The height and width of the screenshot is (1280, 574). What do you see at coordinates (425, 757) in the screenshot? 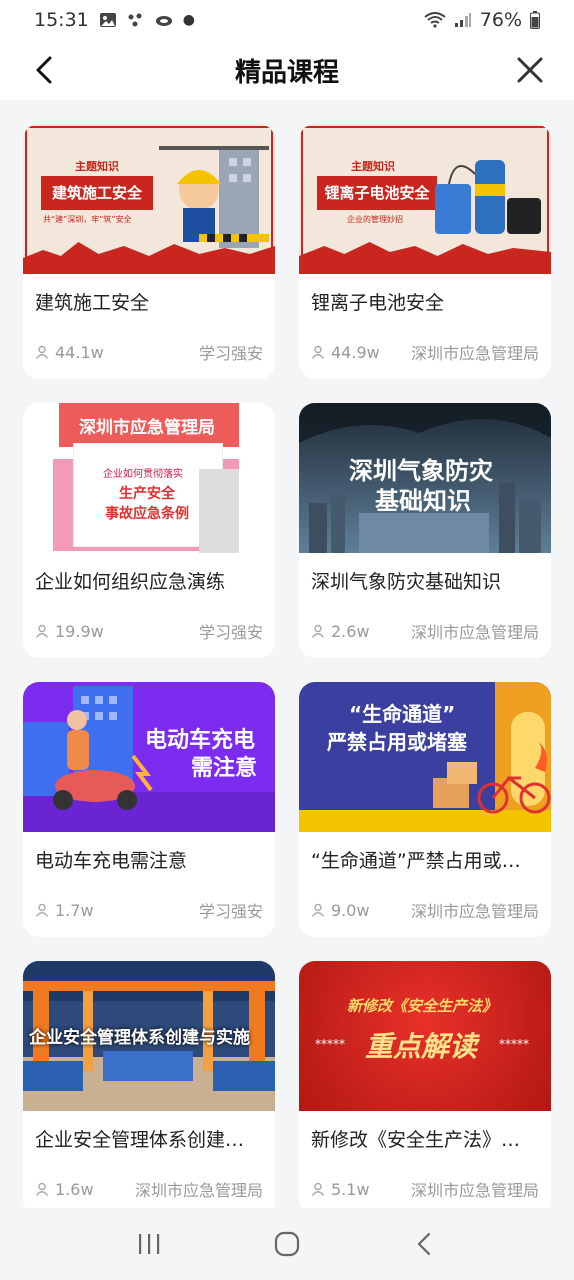
I see `course-thumbnail: “生命通道” 严禁占用或堵塞` at bounding box center [425, 757].